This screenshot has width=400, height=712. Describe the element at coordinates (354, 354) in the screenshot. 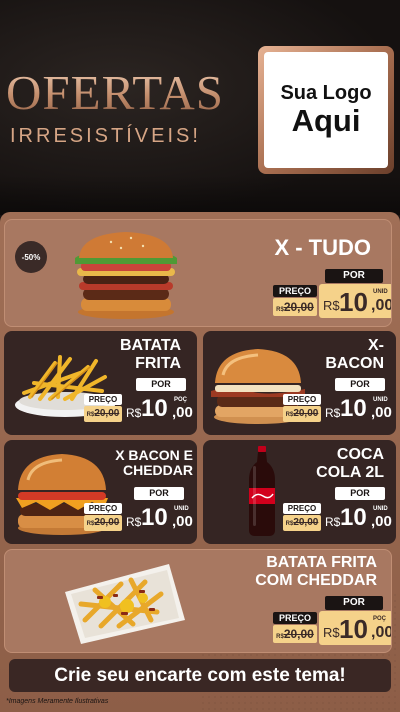

I see `product-name: X- BACON` at that location.